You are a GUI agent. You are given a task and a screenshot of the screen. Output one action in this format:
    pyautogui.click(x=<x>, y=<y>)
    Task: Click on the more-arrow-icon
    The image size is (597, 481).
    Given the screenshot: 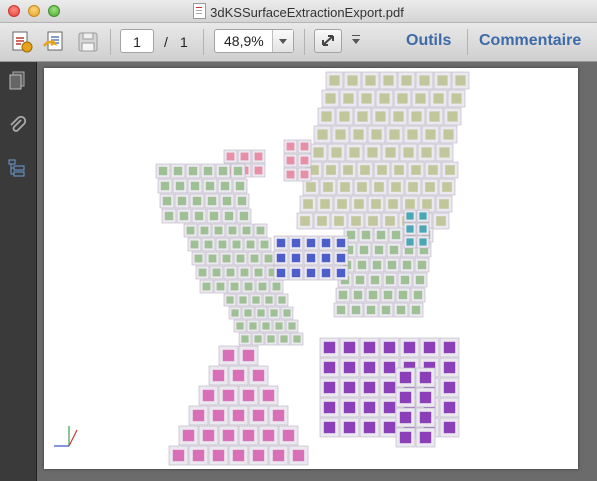 What is the action you would take?
    pyautogui.click(x=356, y=39)
    